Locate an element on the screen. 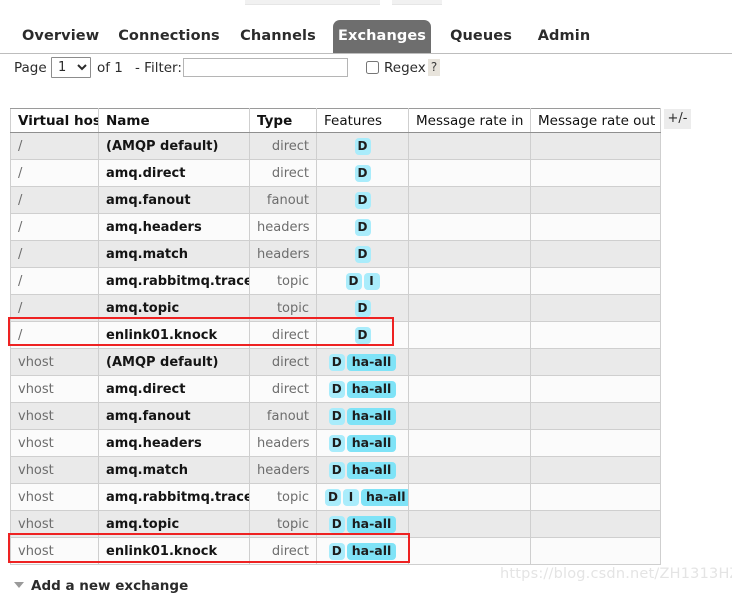  table-row: / amq.match headers D is located at coordinates (335, 254).